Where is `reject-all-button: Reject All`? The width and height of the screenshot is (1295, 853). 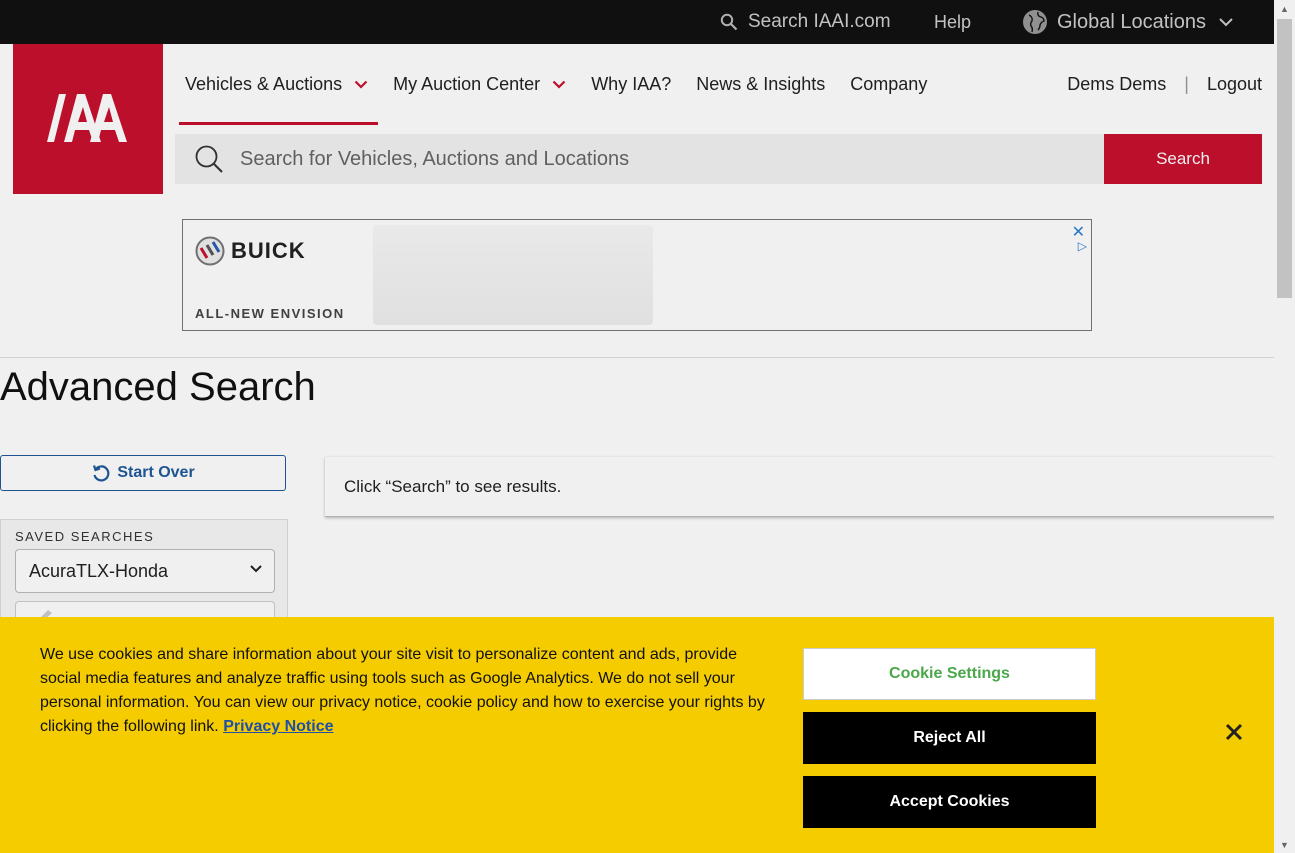
reject-all-button: Reject All is located at coordinates (949, 738).